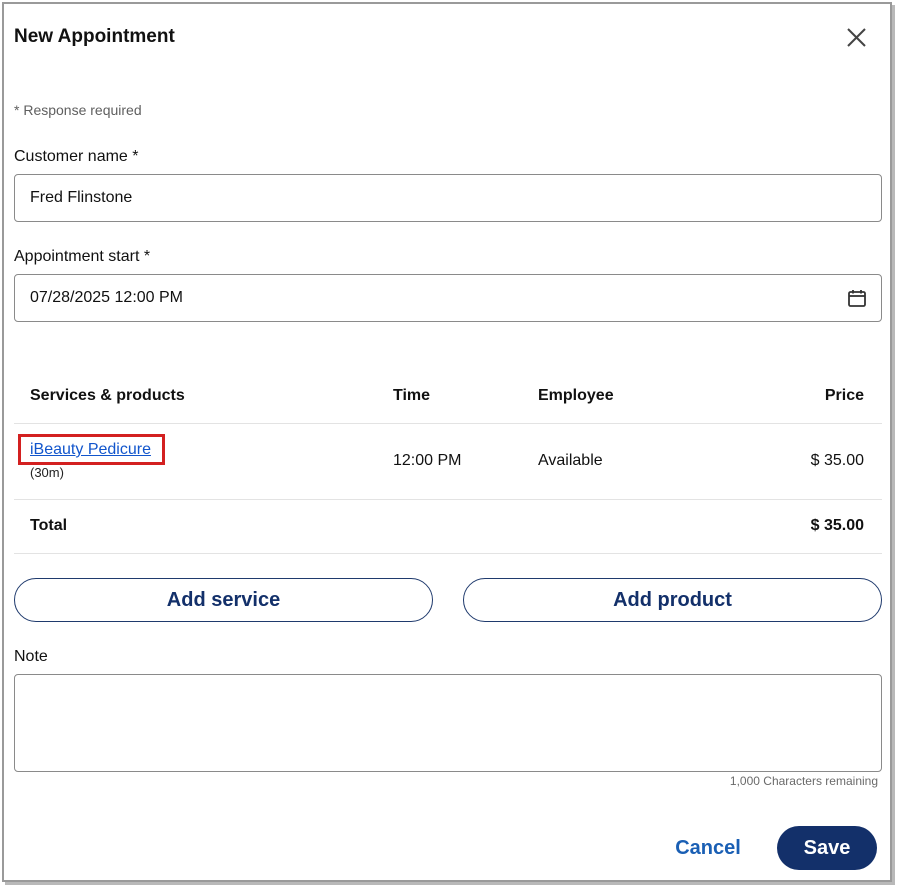 Image resolution: width=906 pixels, height=895 pixels. Describe the element at coordinates (78, 110) in the screenshot. I see `required-note: * Response required` at that location.